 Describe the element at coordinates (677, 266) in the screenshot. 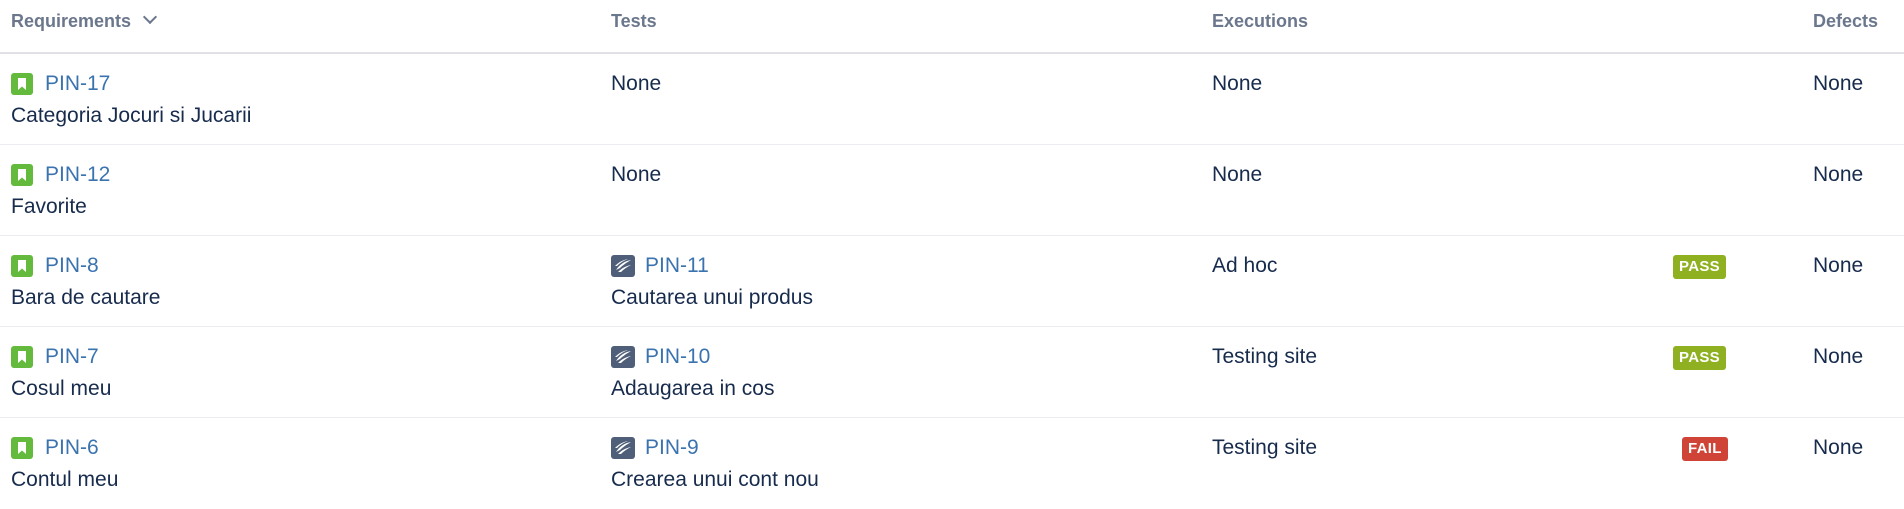

I see `test-key-link: PIN-11` at that location.